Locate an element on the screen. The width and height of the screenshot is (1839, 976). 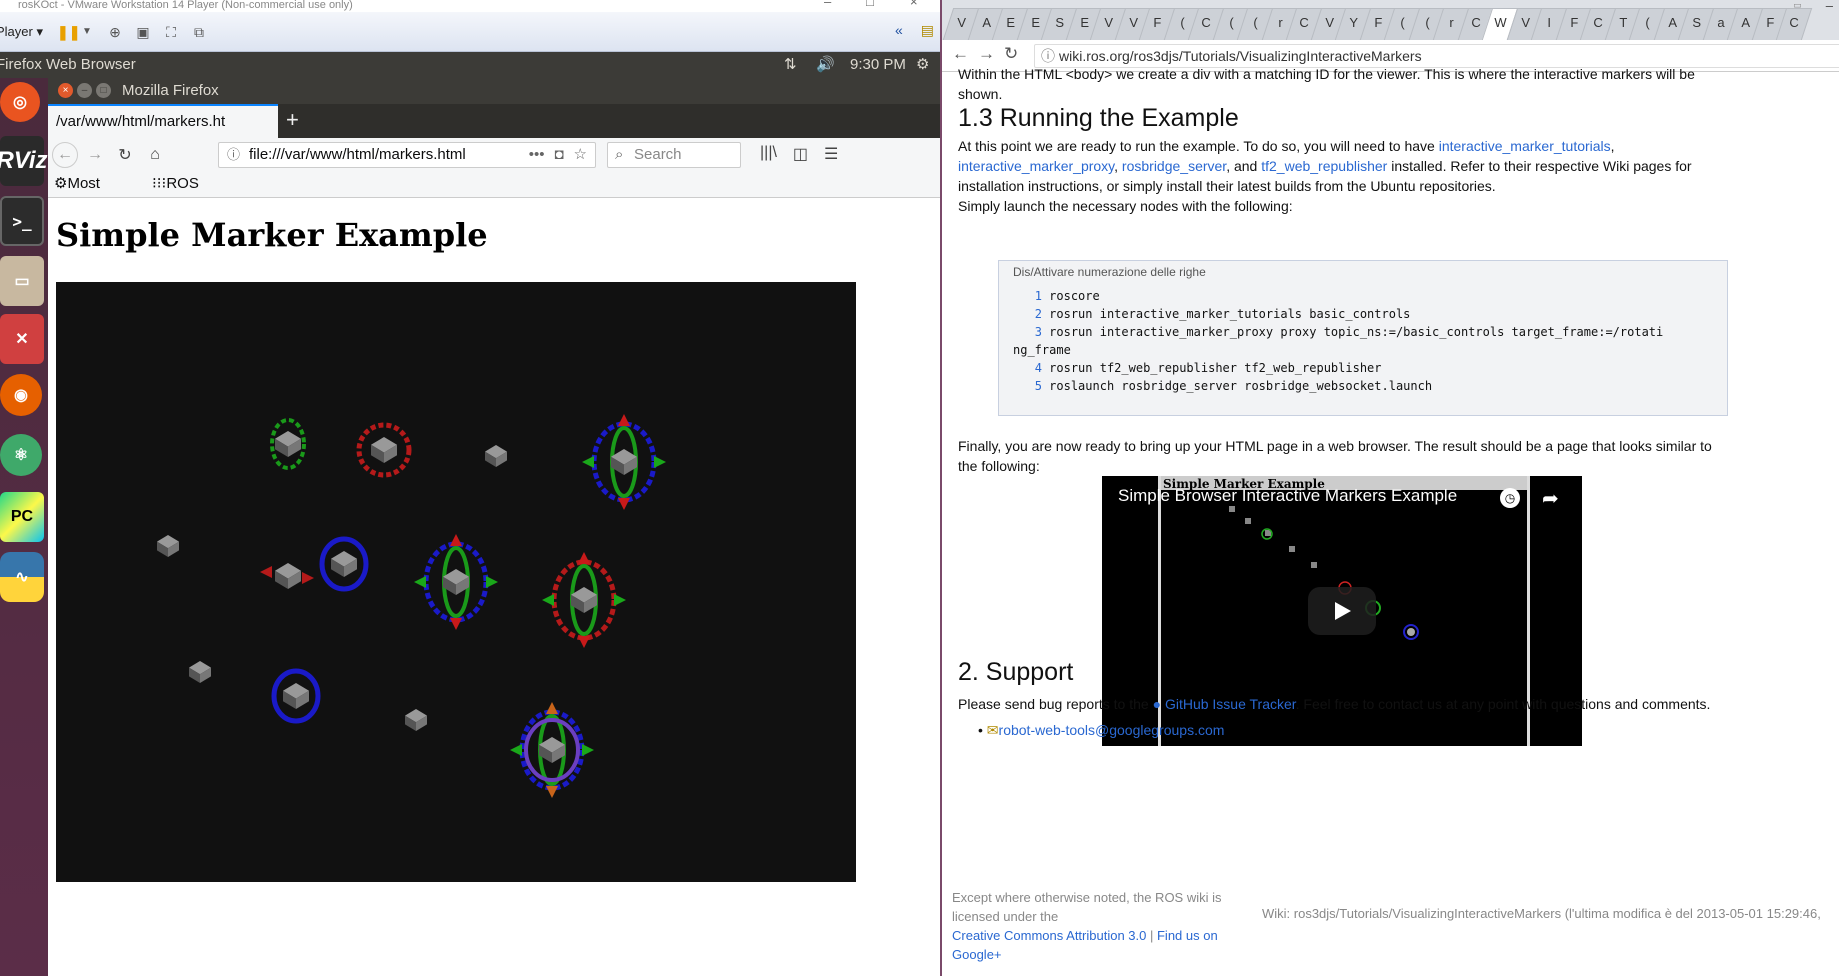
chrome-tab-favicon: C is located at coordinates (1794, 22).